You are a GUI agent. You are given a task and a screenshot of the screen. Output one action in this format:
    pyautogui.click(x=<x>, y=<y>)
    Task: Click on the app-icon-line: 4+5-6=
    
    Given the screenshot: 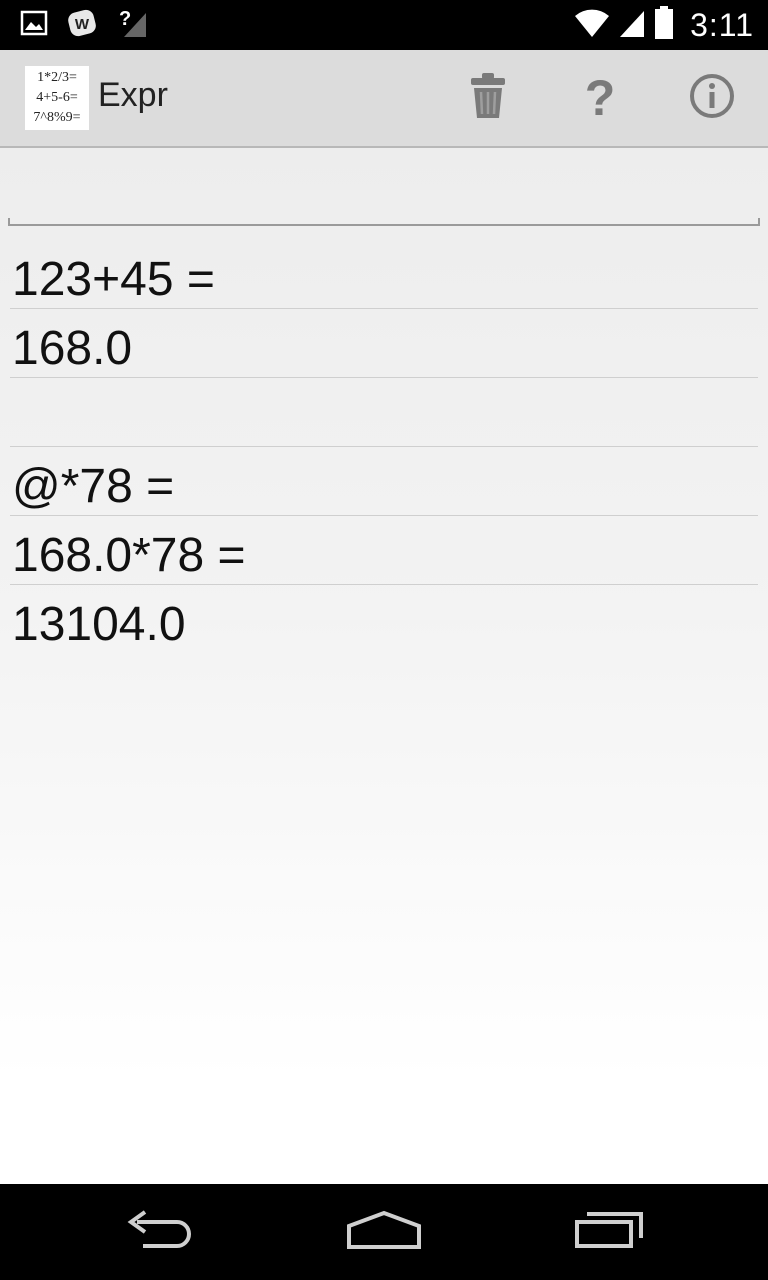 What is the action you would take?
    pyautogui.click(x=57, y=97)
    